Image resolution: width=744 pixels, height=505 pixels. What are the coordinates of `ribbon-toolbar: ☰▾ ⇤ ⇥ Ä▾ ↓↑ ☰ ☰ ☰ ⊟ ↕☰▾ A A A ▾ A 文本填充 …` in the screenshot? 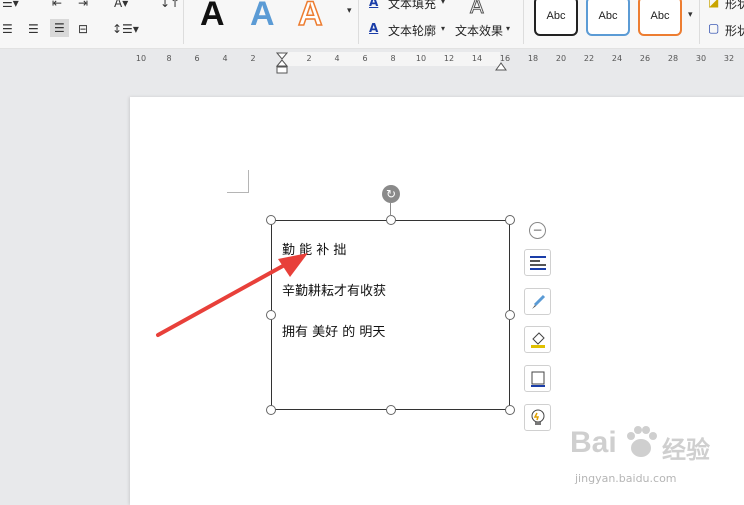 It's located at (372, 24).